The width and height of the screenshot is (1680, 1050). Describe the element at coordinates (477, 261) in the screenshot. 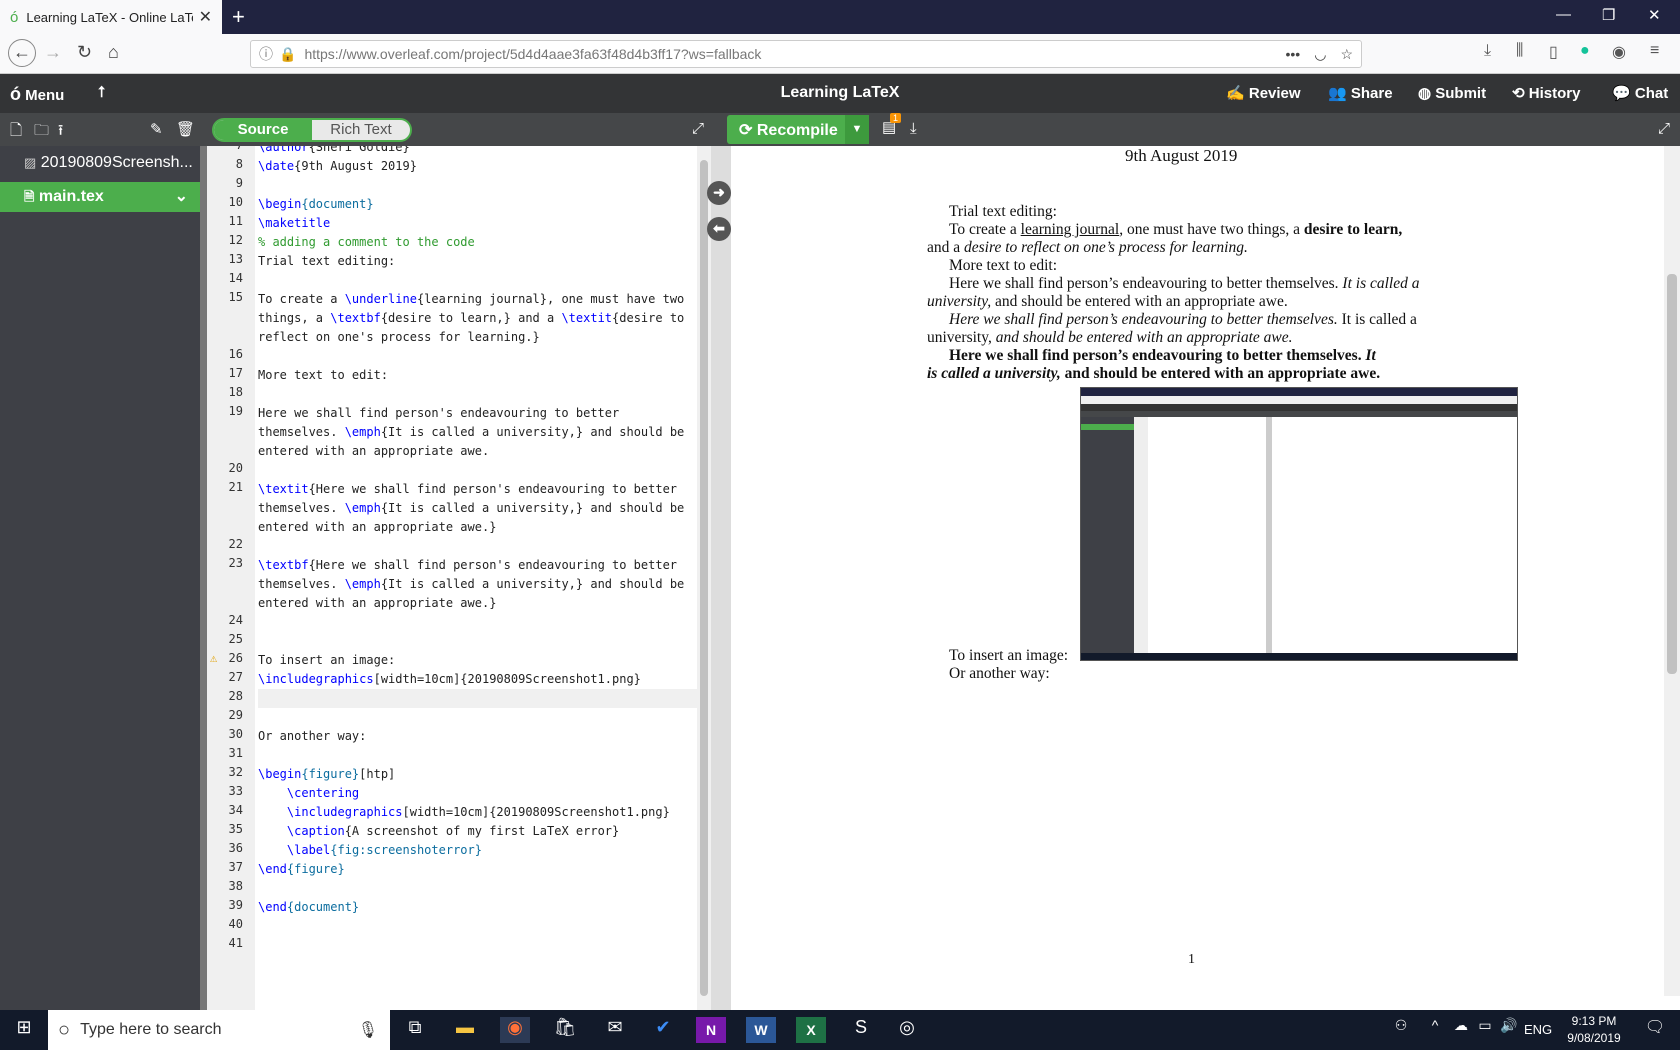

I see `code-line: Trial text editing:` at that location.